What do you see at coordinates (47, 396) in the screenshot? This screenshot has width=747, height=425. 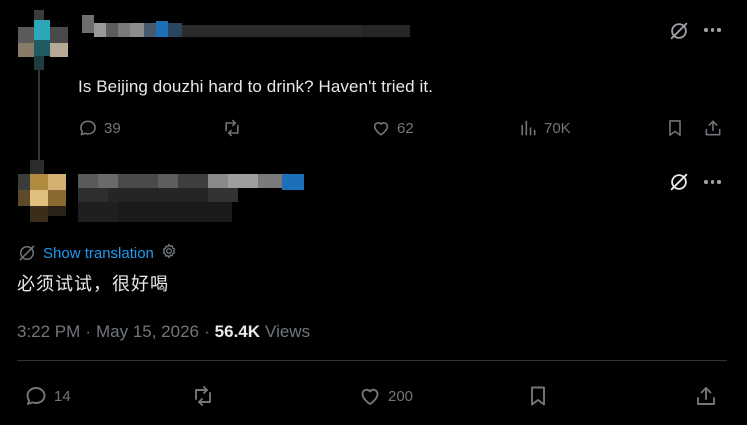 I see `reply-button: 14` at bounding box center [47, 396].